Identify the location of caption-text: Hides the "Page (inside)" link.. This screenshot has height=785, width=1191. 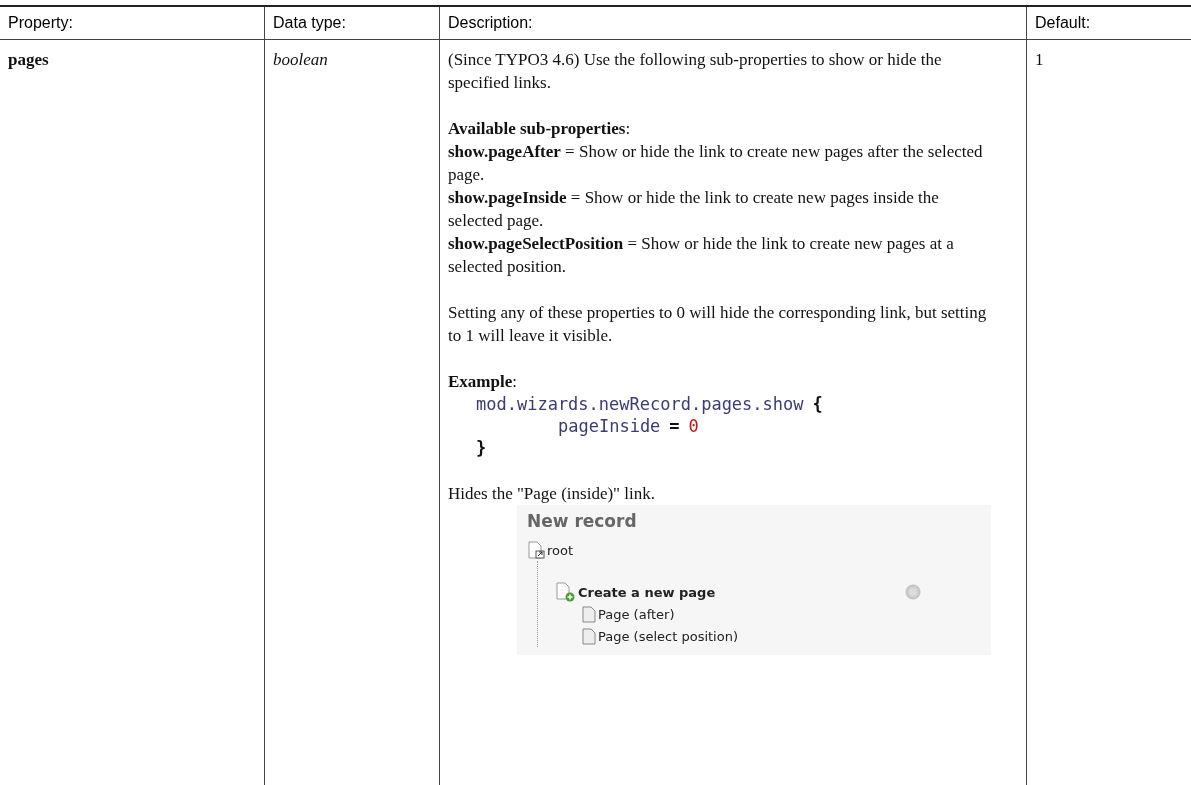
(552, 494).